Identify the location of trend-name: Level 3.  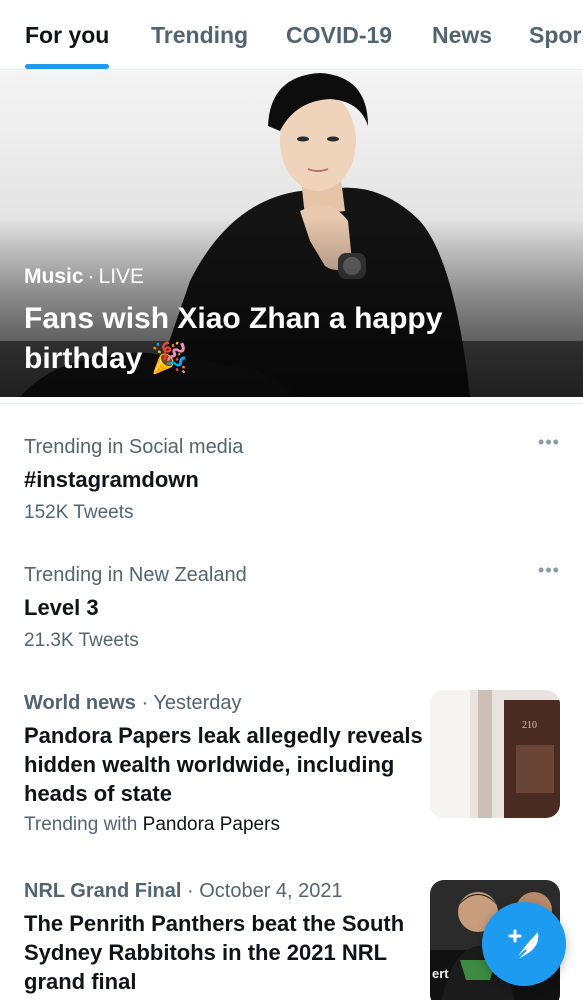
(61, 607).